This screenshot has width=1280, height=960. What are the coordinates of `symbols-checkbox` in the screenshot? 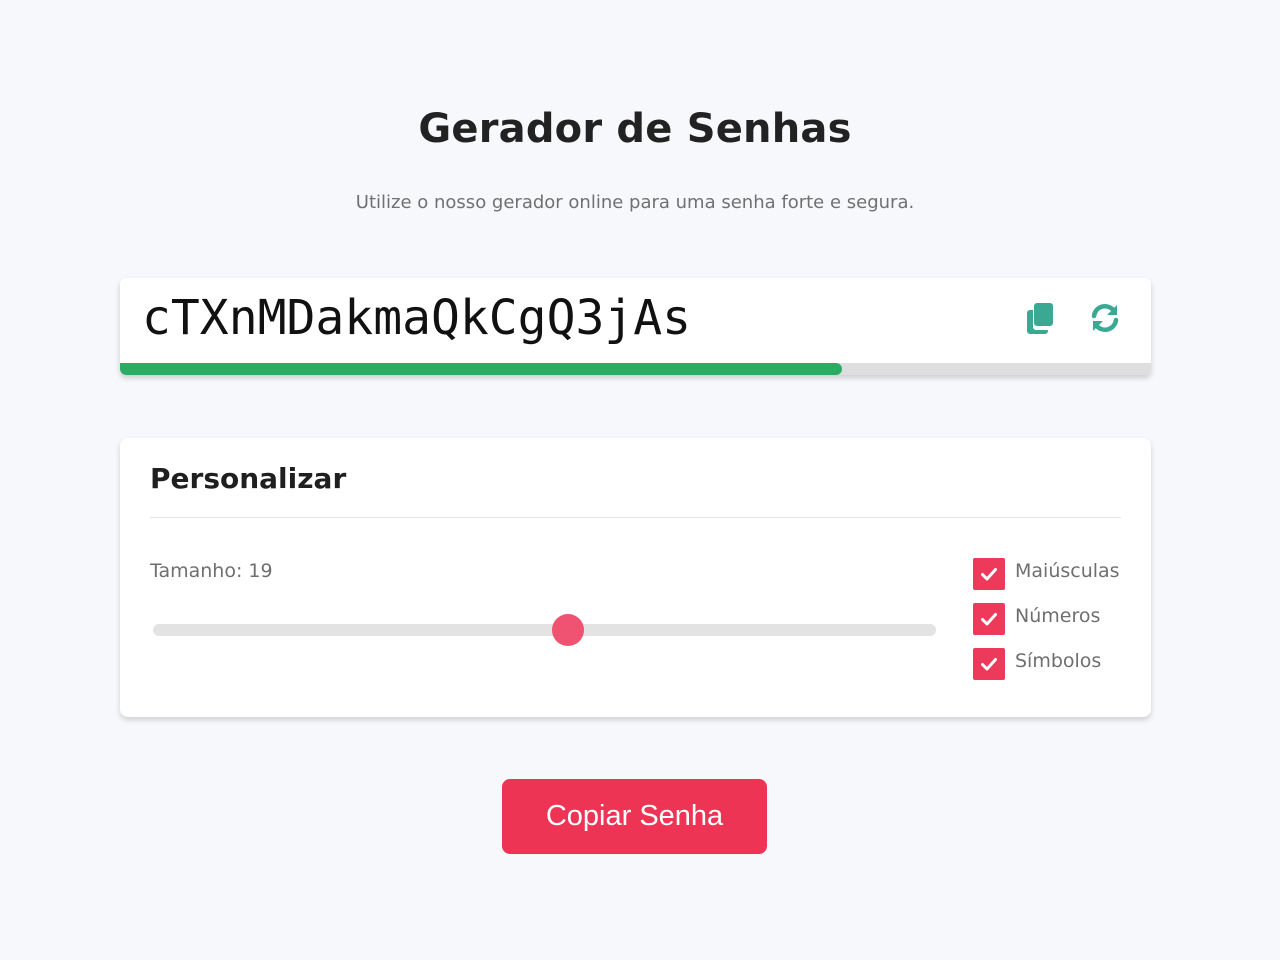 It's located at (989, 664).